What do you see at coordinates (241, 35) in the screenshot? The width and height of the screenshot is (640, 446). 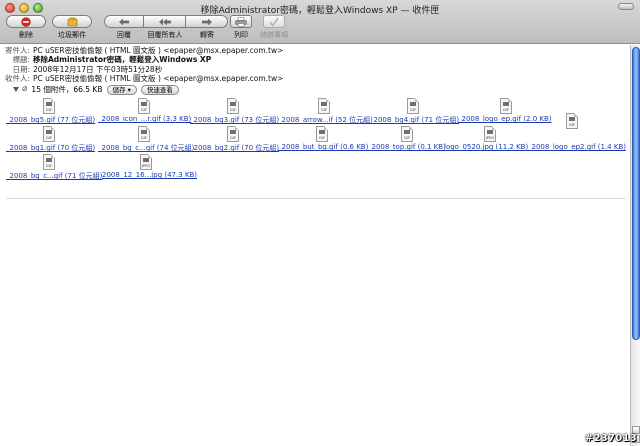 I see `print-label: 列印` at bounding box center [241, 35].